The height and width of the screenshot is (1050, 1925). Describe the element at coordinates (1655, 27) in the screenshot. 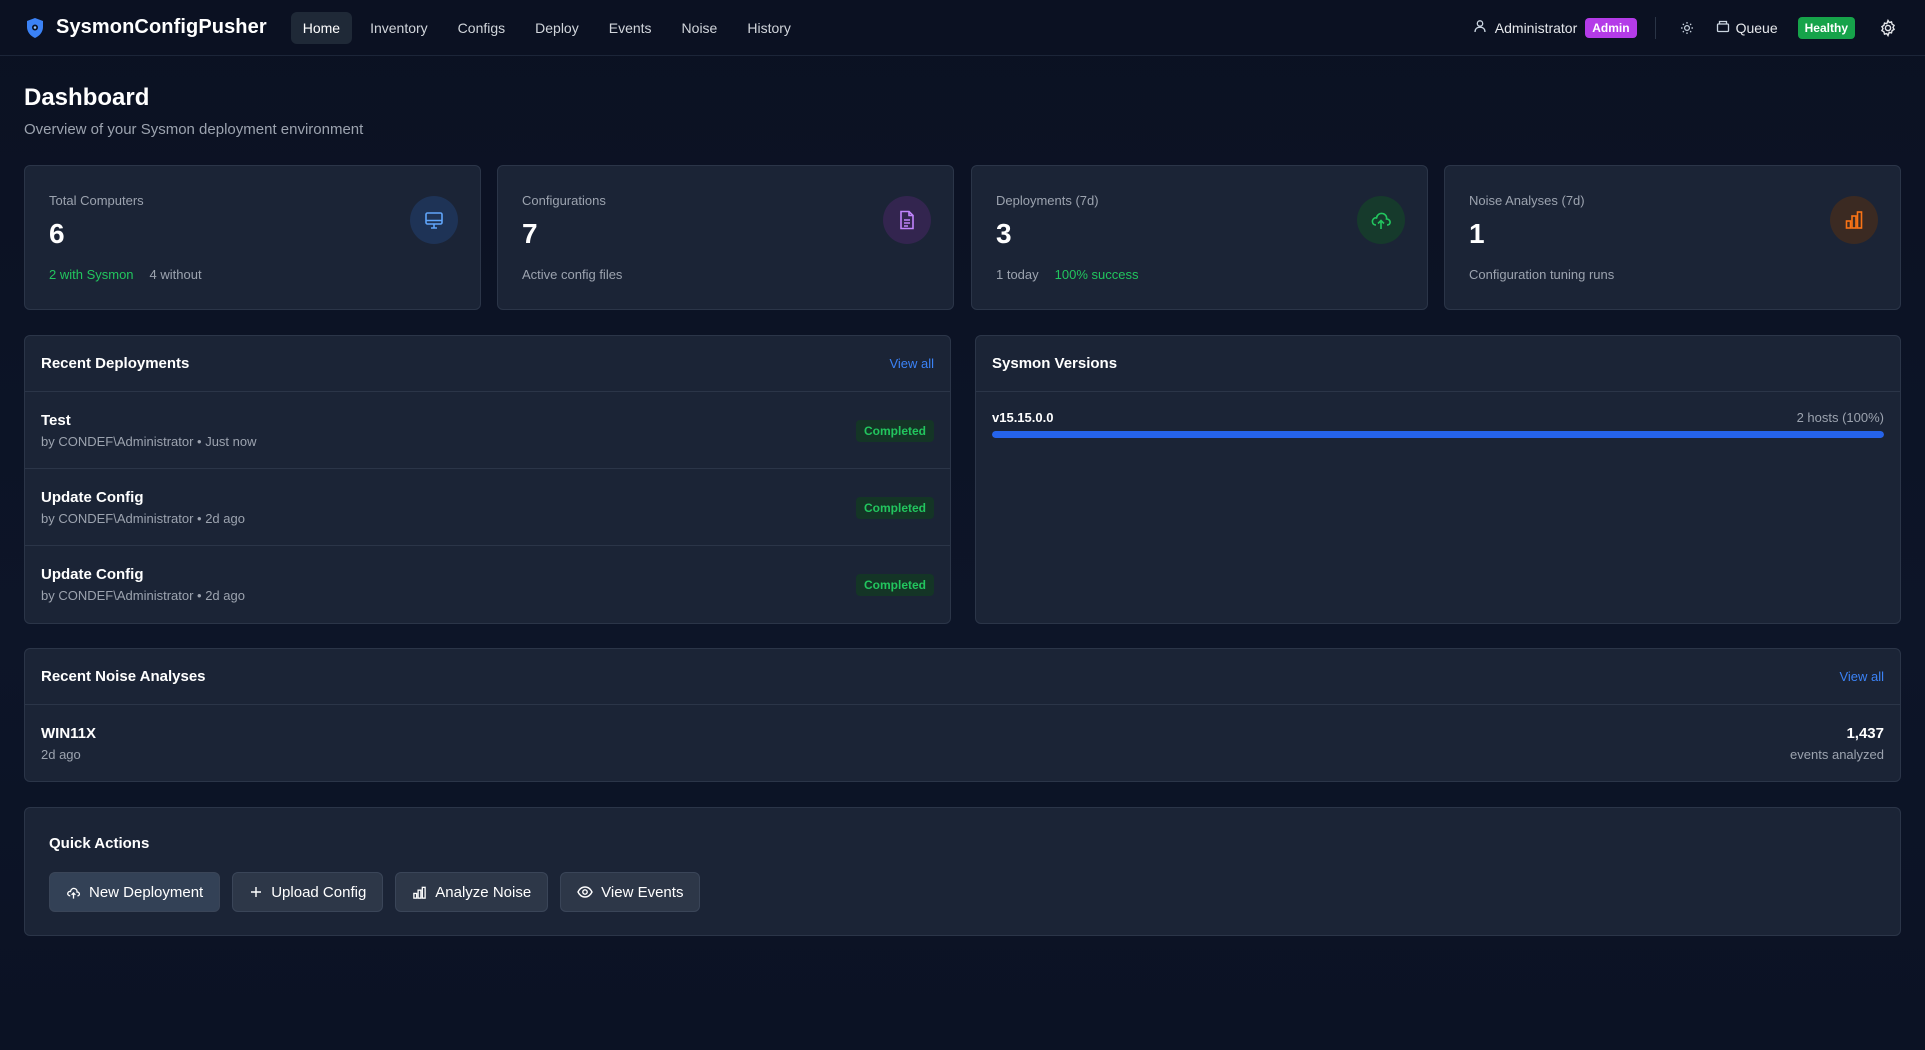

I see `header-divider` at that location.